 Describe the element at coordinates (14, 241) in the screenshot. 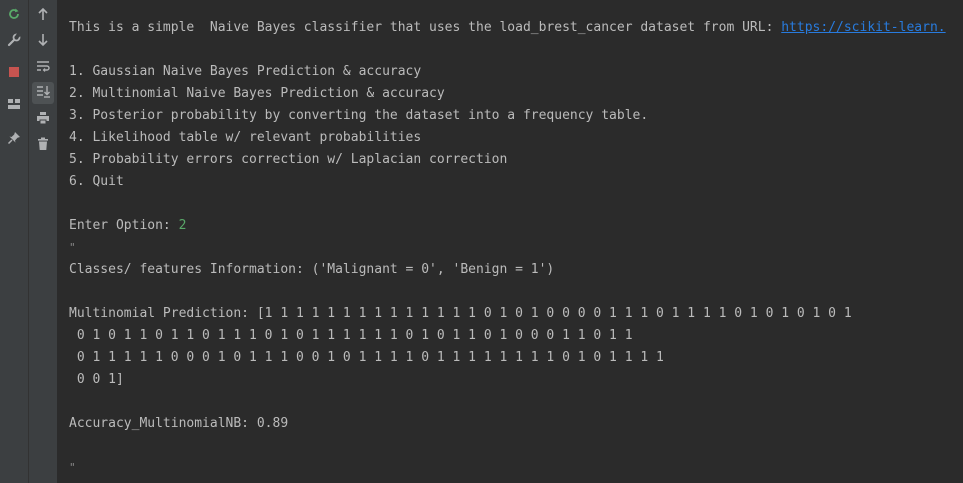

I see `run-toolbar-left` at that location.